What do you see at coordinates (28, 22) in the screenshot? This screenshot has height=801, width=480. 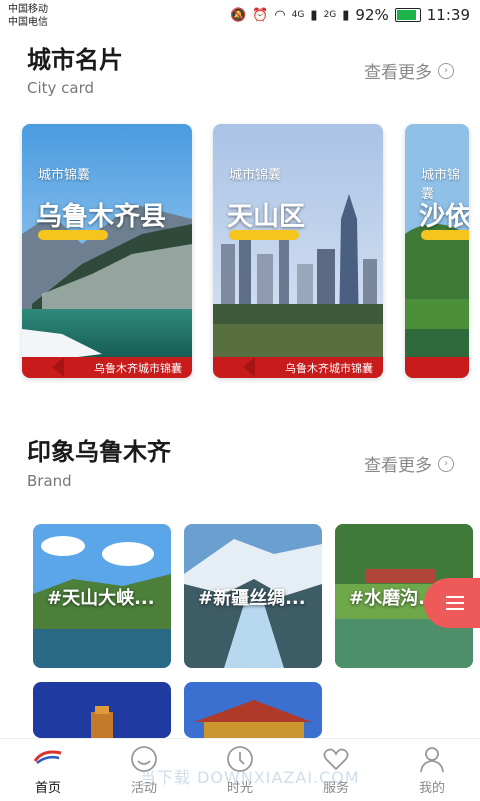 I see `carrier-2: 中国电信` at bounding box center [28, 22].